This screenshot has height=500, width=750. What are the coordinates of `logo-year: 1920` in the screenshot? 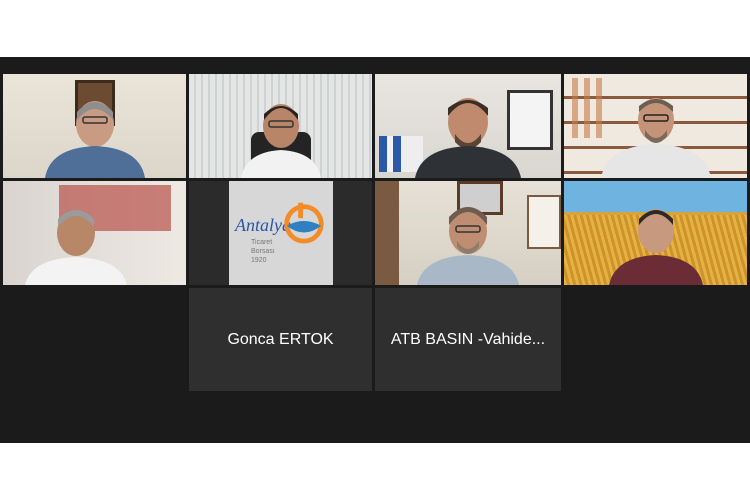 It's located at (259, 260).